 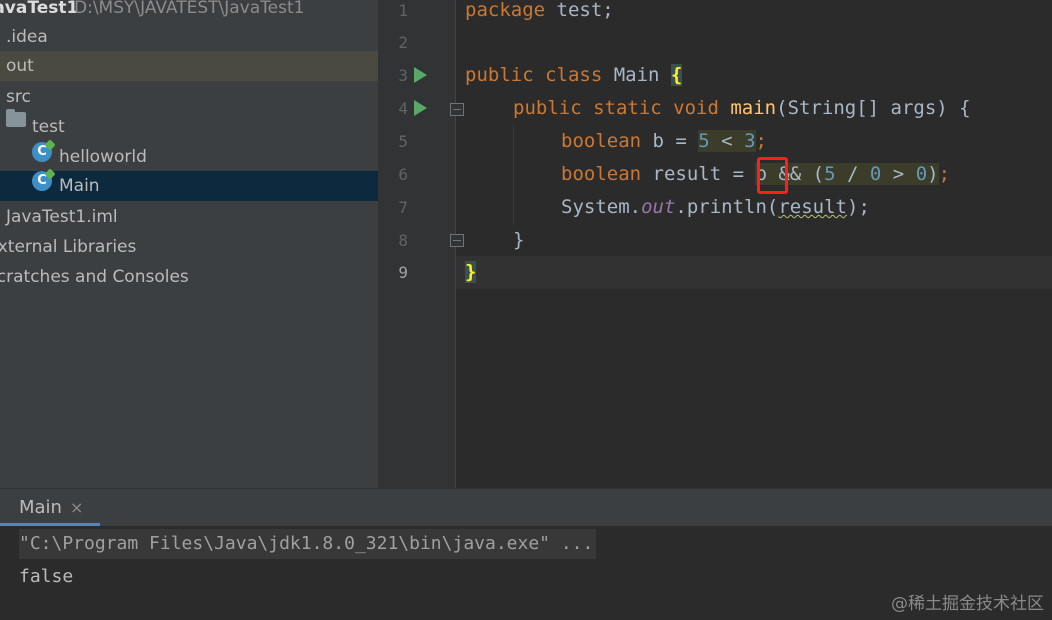 I want to click on tree-item-src: src, so click(x=189, y=97).